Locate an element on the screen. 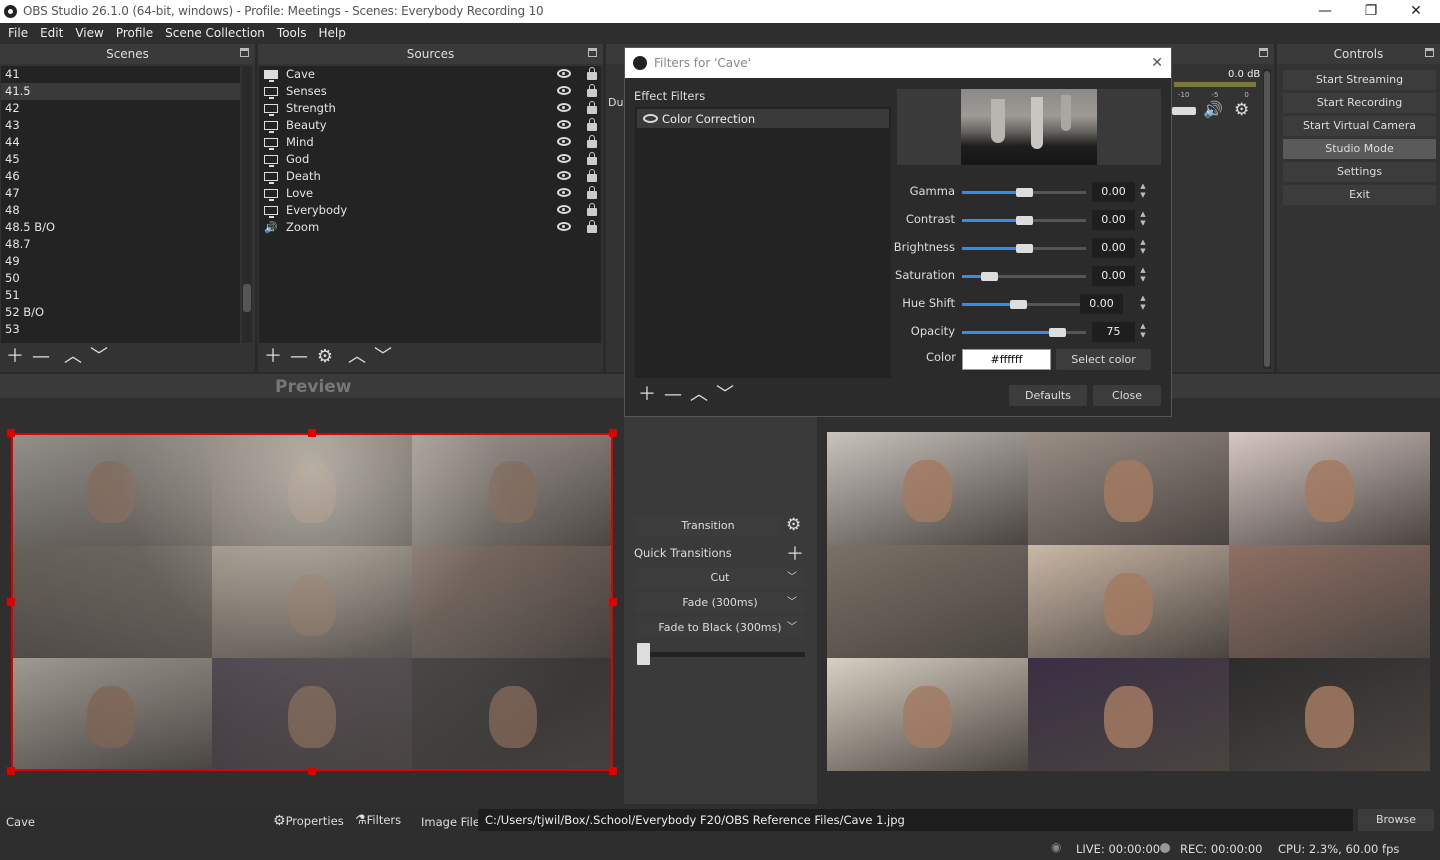  volume-slider-knob is located at coordinates (1184, 111).